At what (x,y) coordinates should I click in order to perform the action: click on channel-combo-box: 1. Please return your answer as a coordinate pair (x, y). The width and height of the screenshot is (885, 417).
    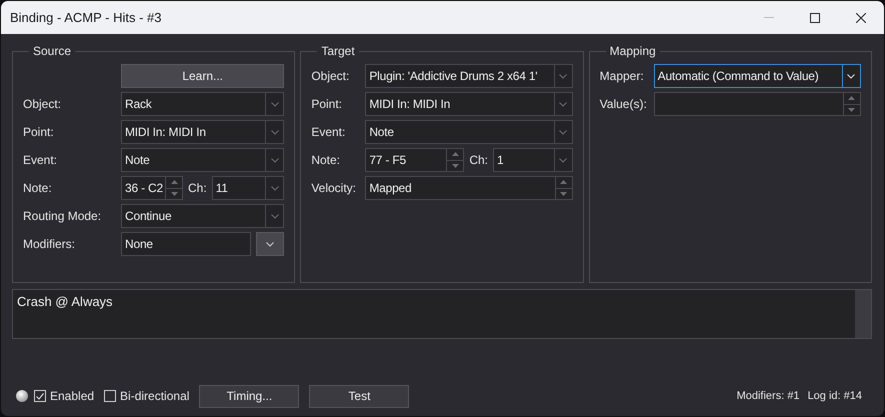
    Looking at the image, I should click on (533, 160).